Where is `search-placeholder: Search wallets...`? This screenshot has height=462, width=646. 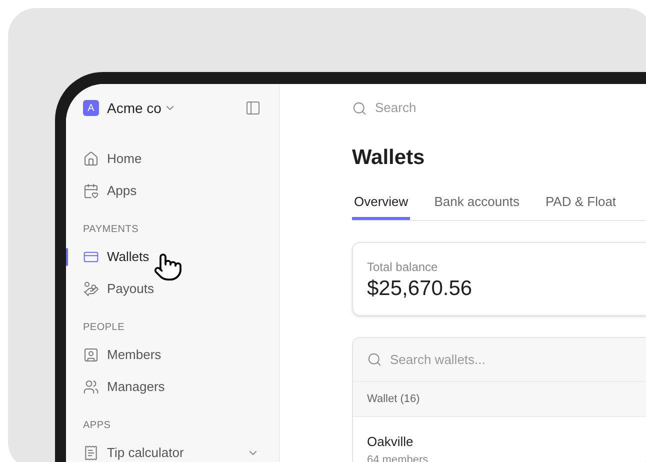
search-placeholder: Search wallets... is located at coordinates (438, 359).